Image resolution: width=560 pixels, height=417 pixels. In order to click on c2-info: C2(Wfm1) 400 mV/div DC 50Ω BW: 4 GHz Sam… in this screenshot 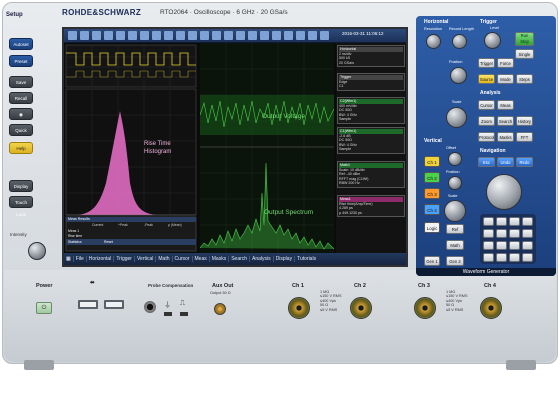, I will do `click(371, 110)`.